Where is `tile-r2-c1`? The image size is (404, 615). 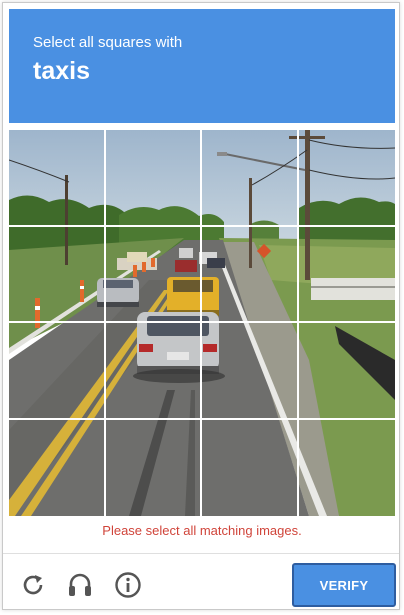 tile-r2-c1 is located at coordinates (57, 274).